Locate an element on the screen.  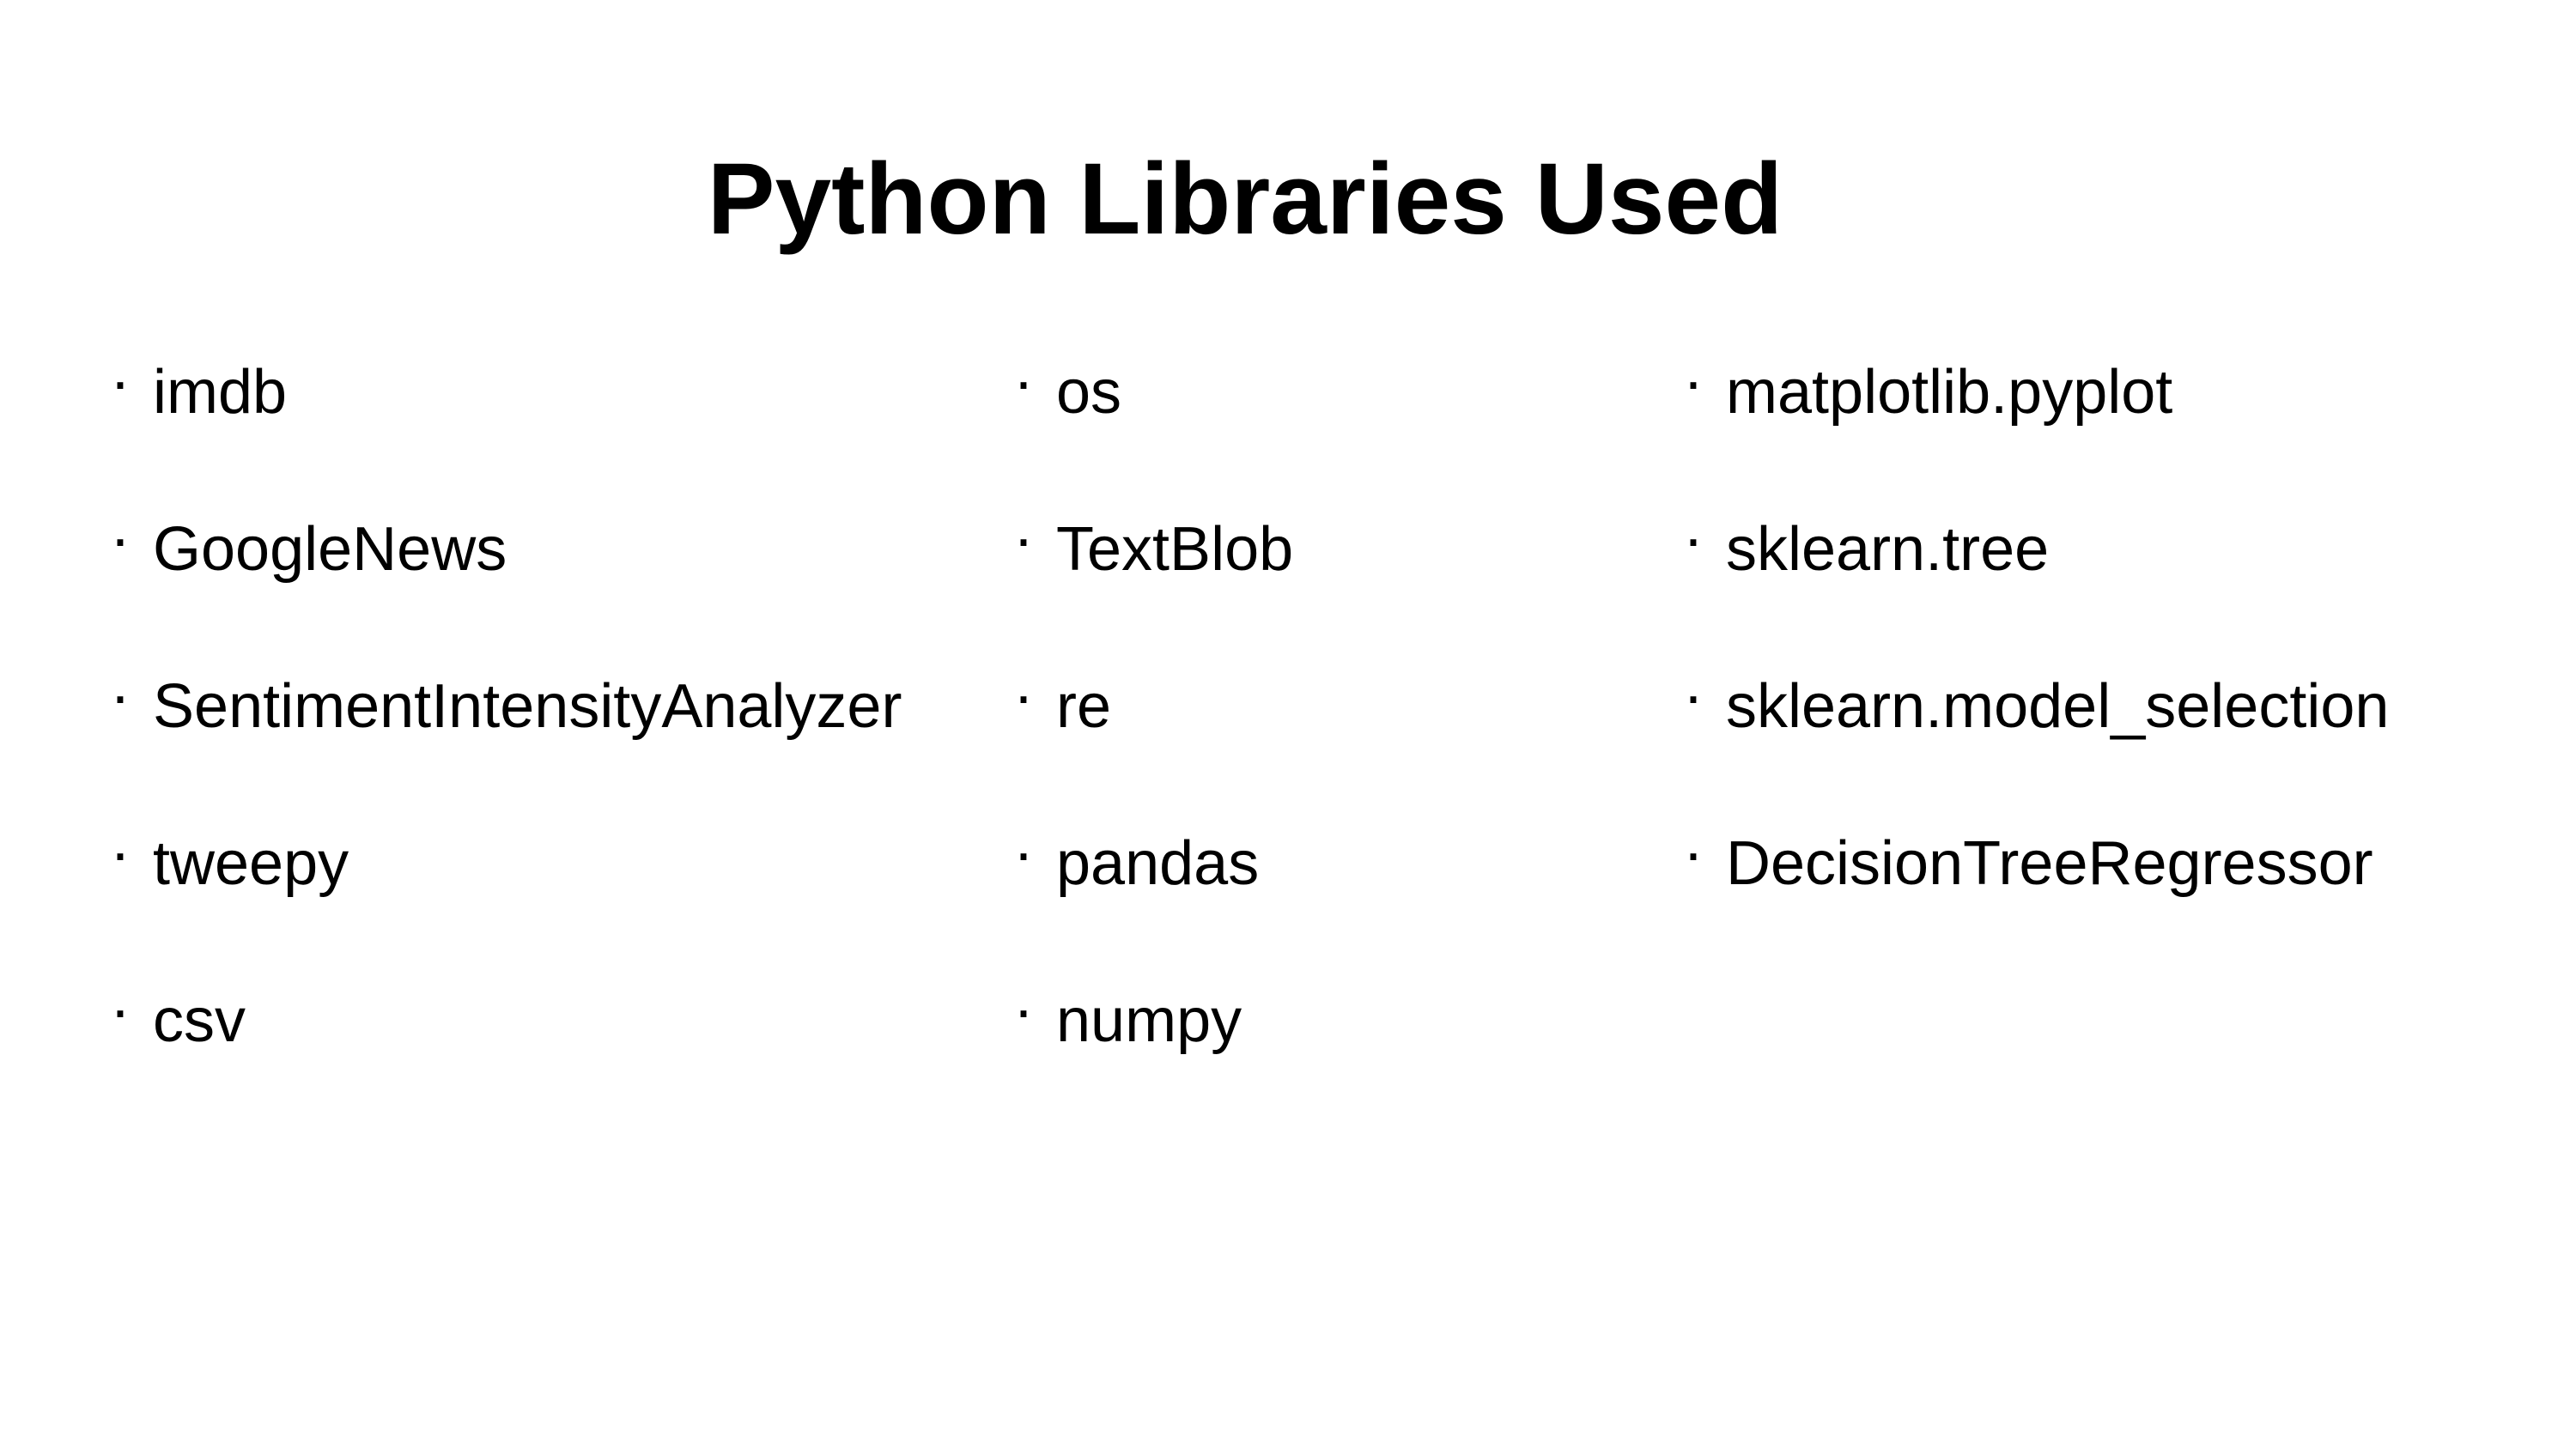
library-name: DecisionTreeRegressor is located at coordinates (2049, 863).